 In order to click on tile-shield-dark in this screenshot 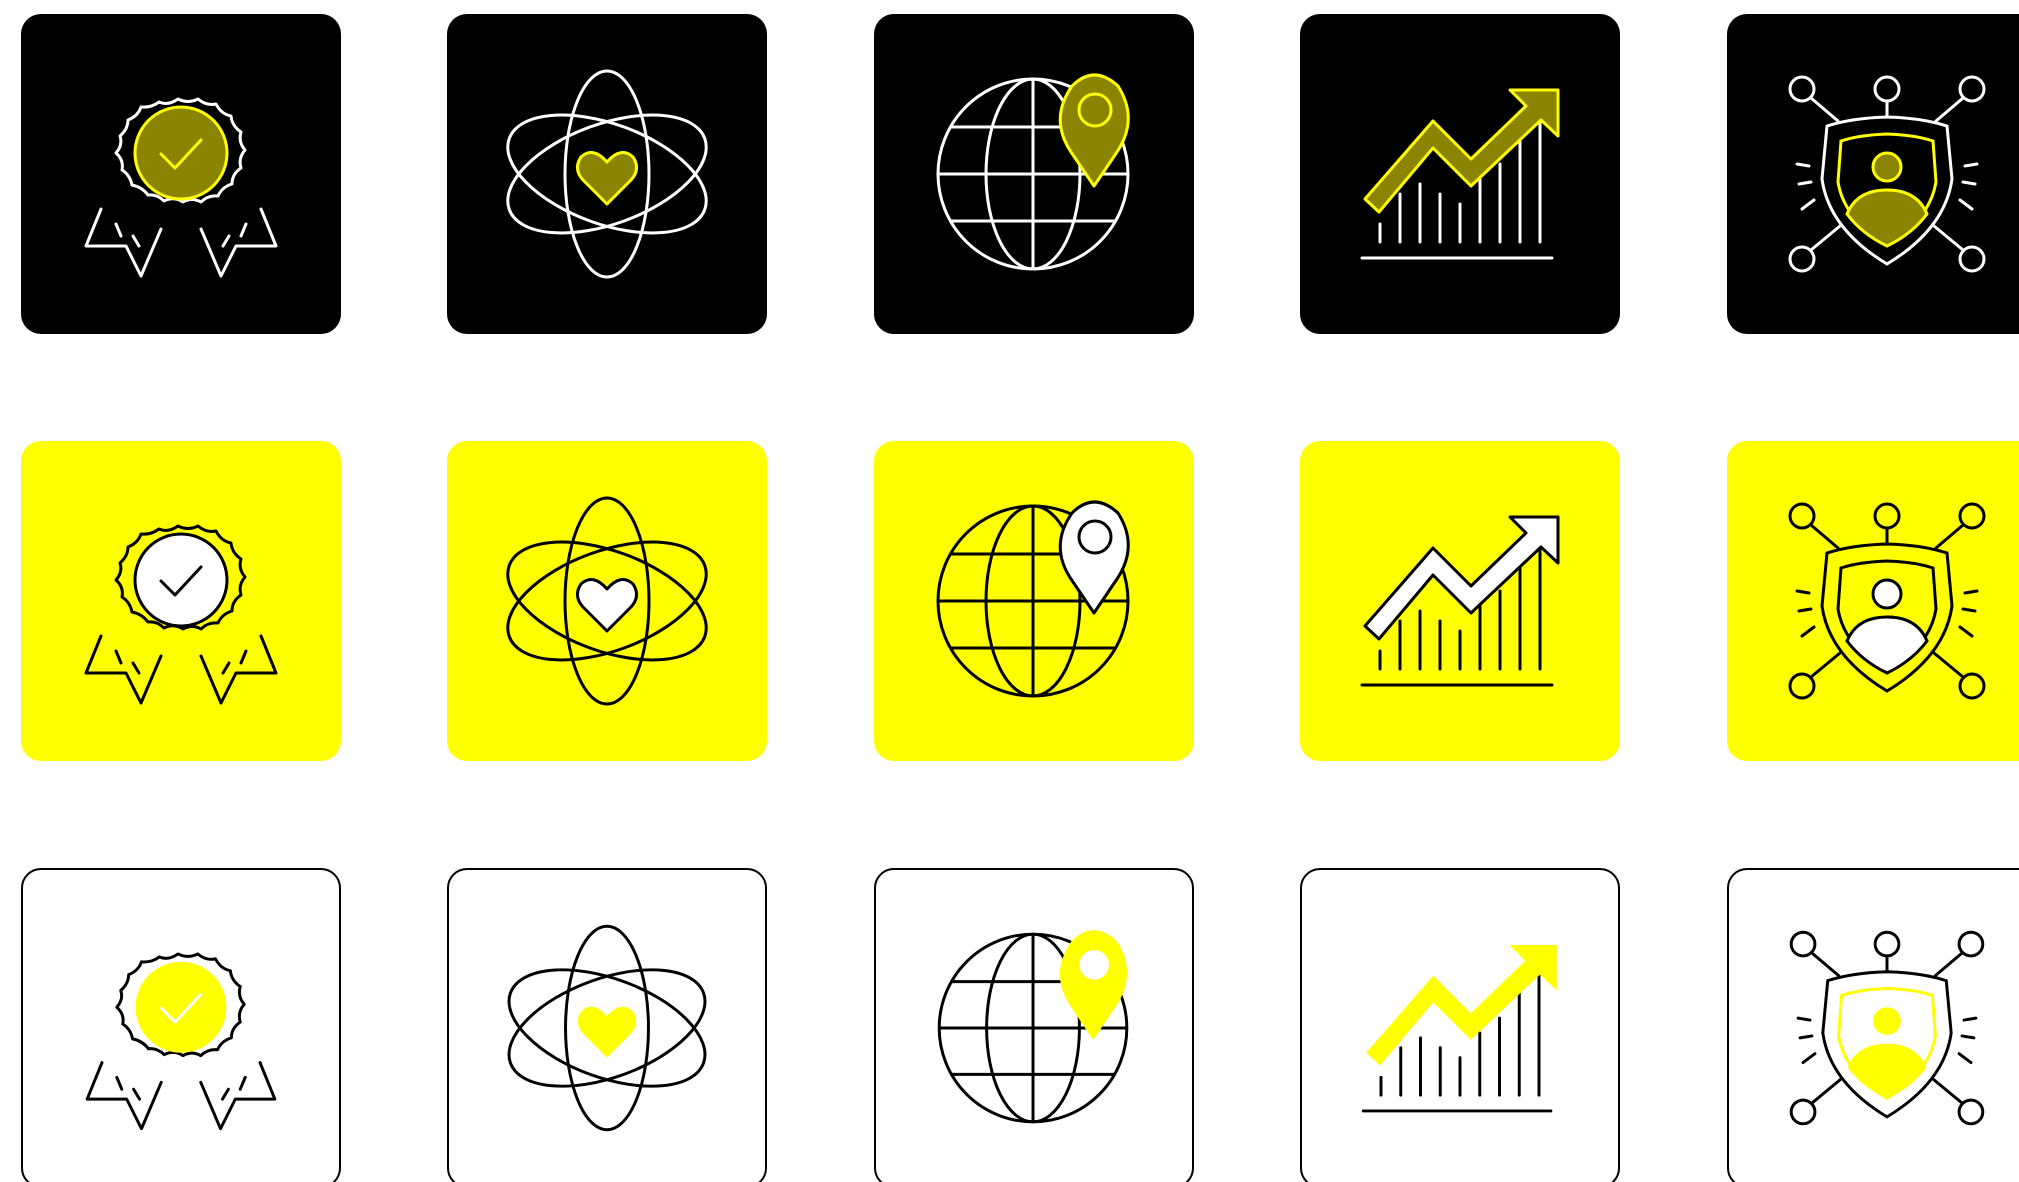, I will do `click(1873, 174)`.